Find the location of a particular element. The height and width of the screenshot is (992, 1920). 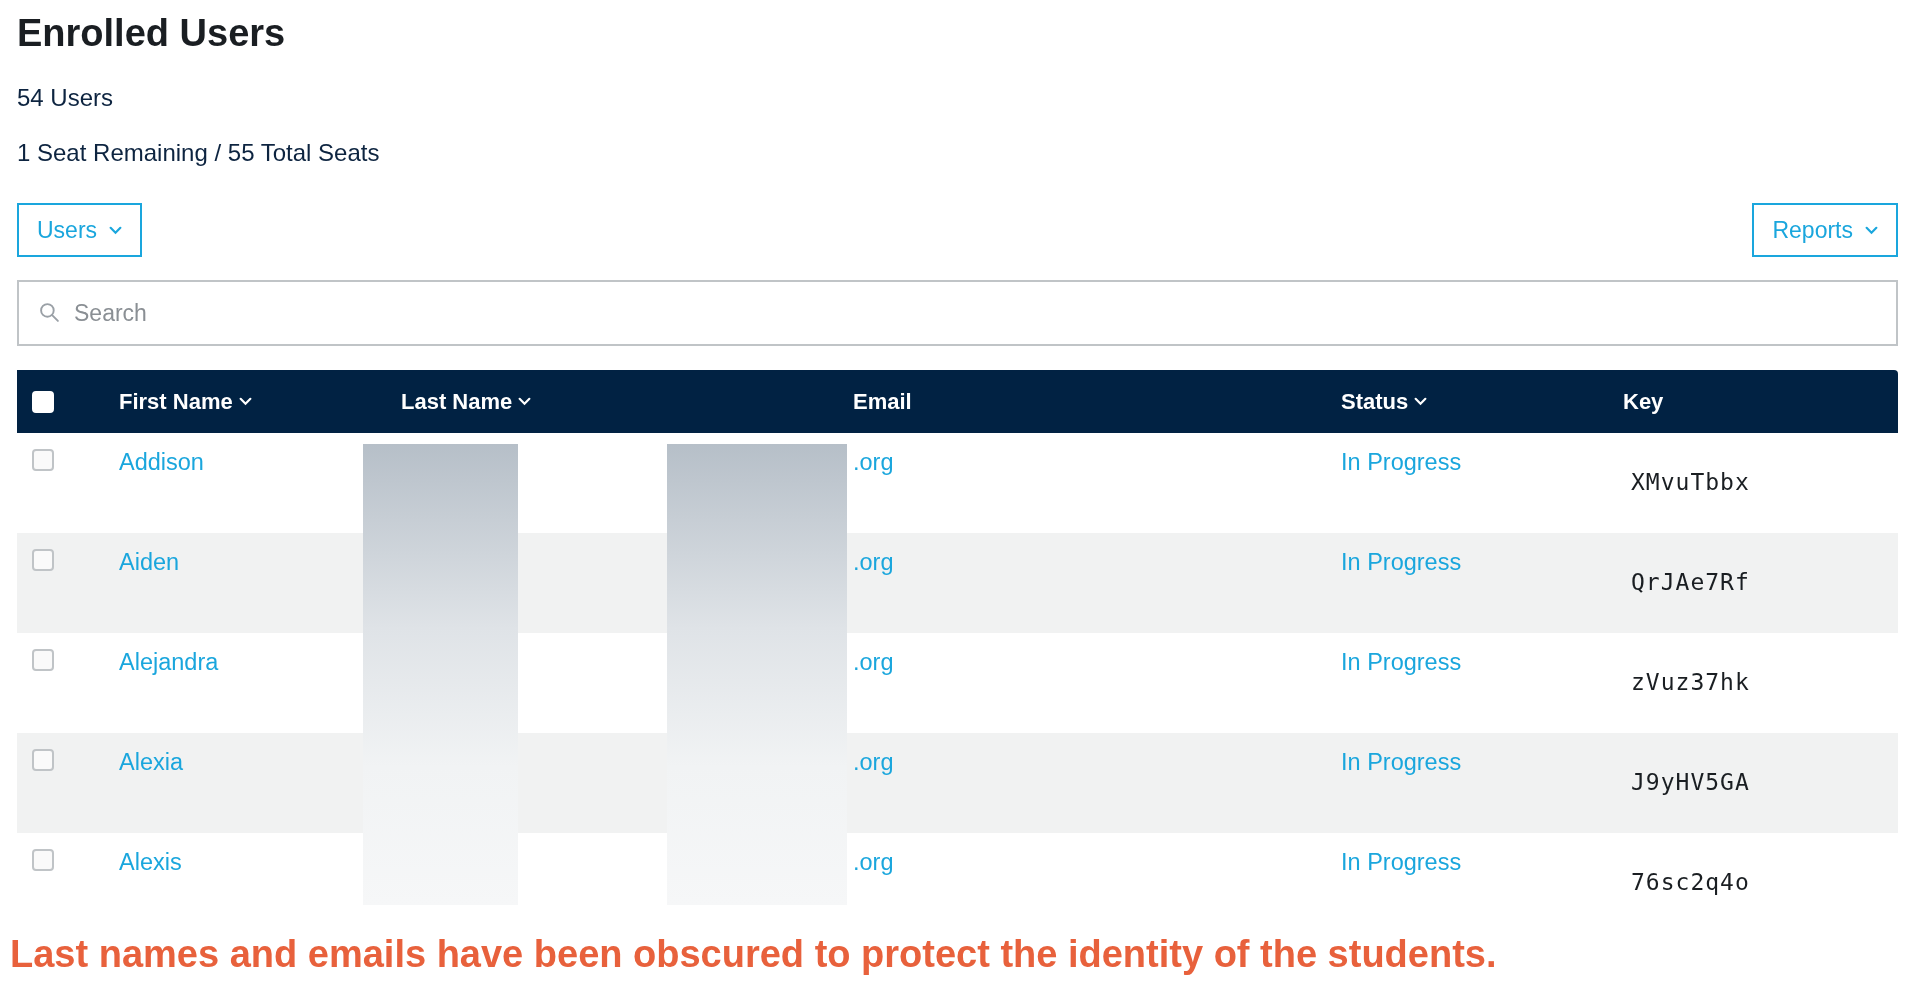

column-header: First Name is located at coordinates (185, 401).